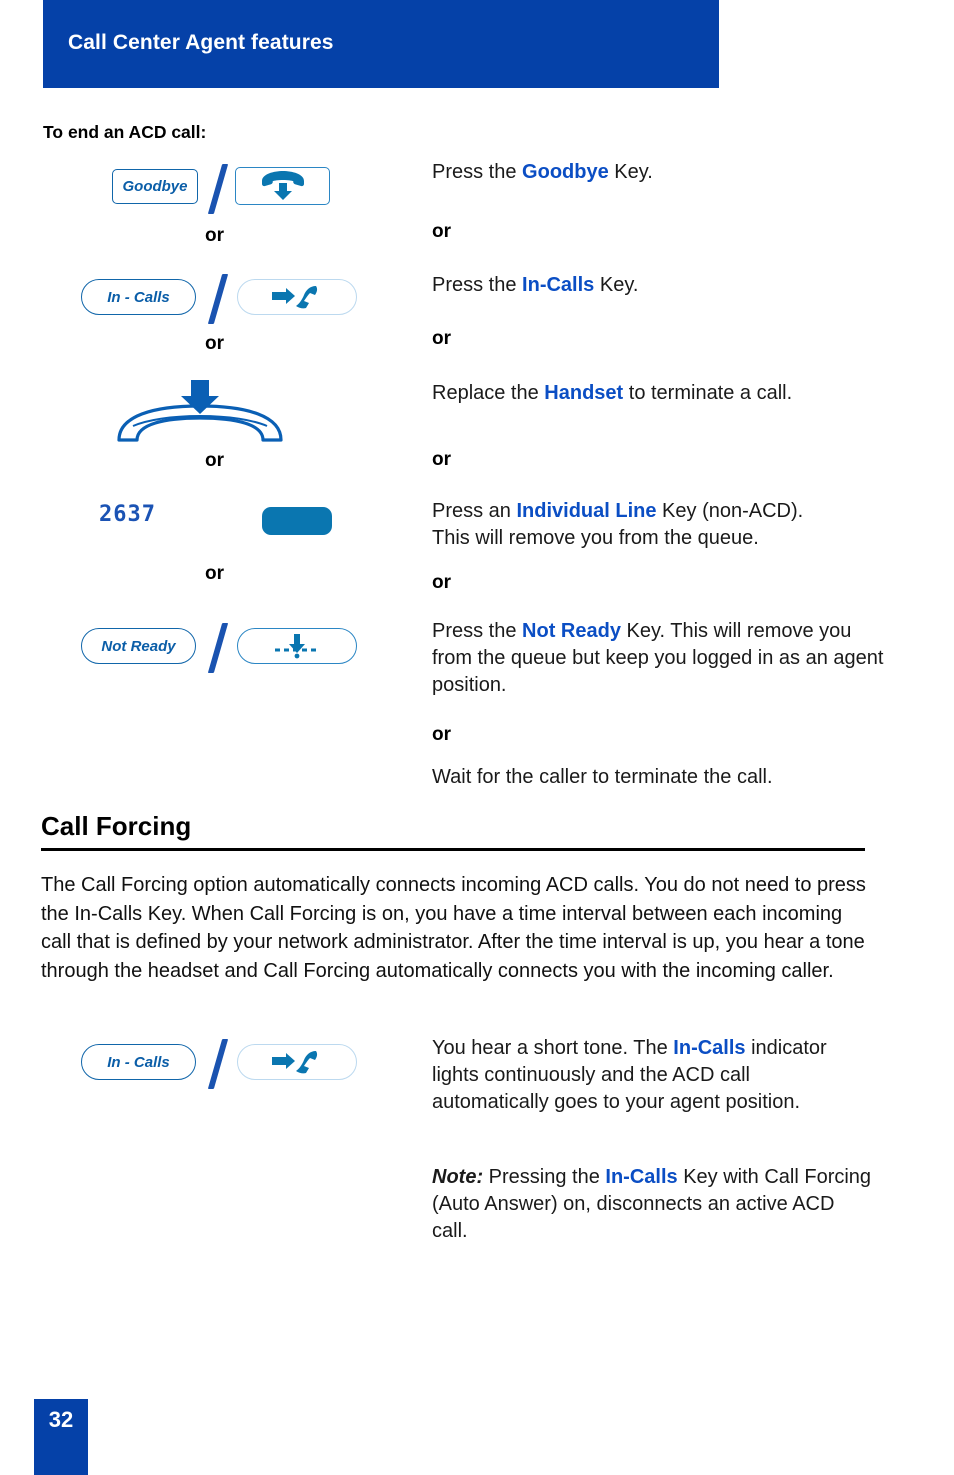 The width and height of the screenshot is (954, 1475). What do you see at coordinates (441, 582) in the screenshot?
I see `or-text-4: or` at bounding box center [441, 582].